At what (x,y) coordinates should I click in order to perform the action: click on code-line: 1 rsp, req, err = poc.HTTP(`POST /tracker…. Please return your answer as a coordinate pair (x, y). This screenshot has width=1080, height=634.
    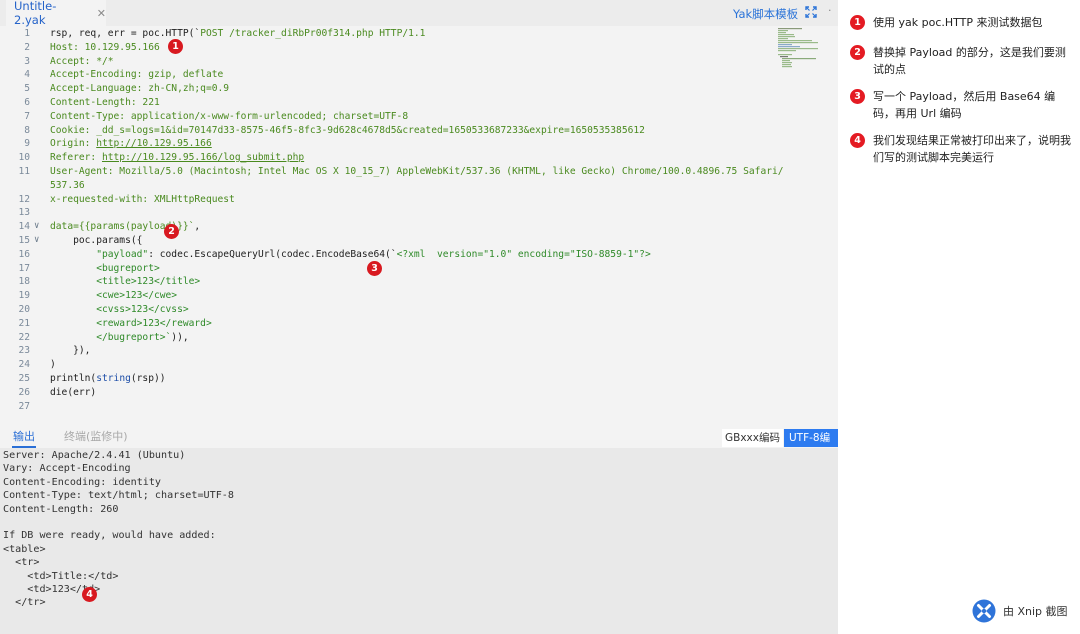
    Looking at the image, I should click on (419, 34).